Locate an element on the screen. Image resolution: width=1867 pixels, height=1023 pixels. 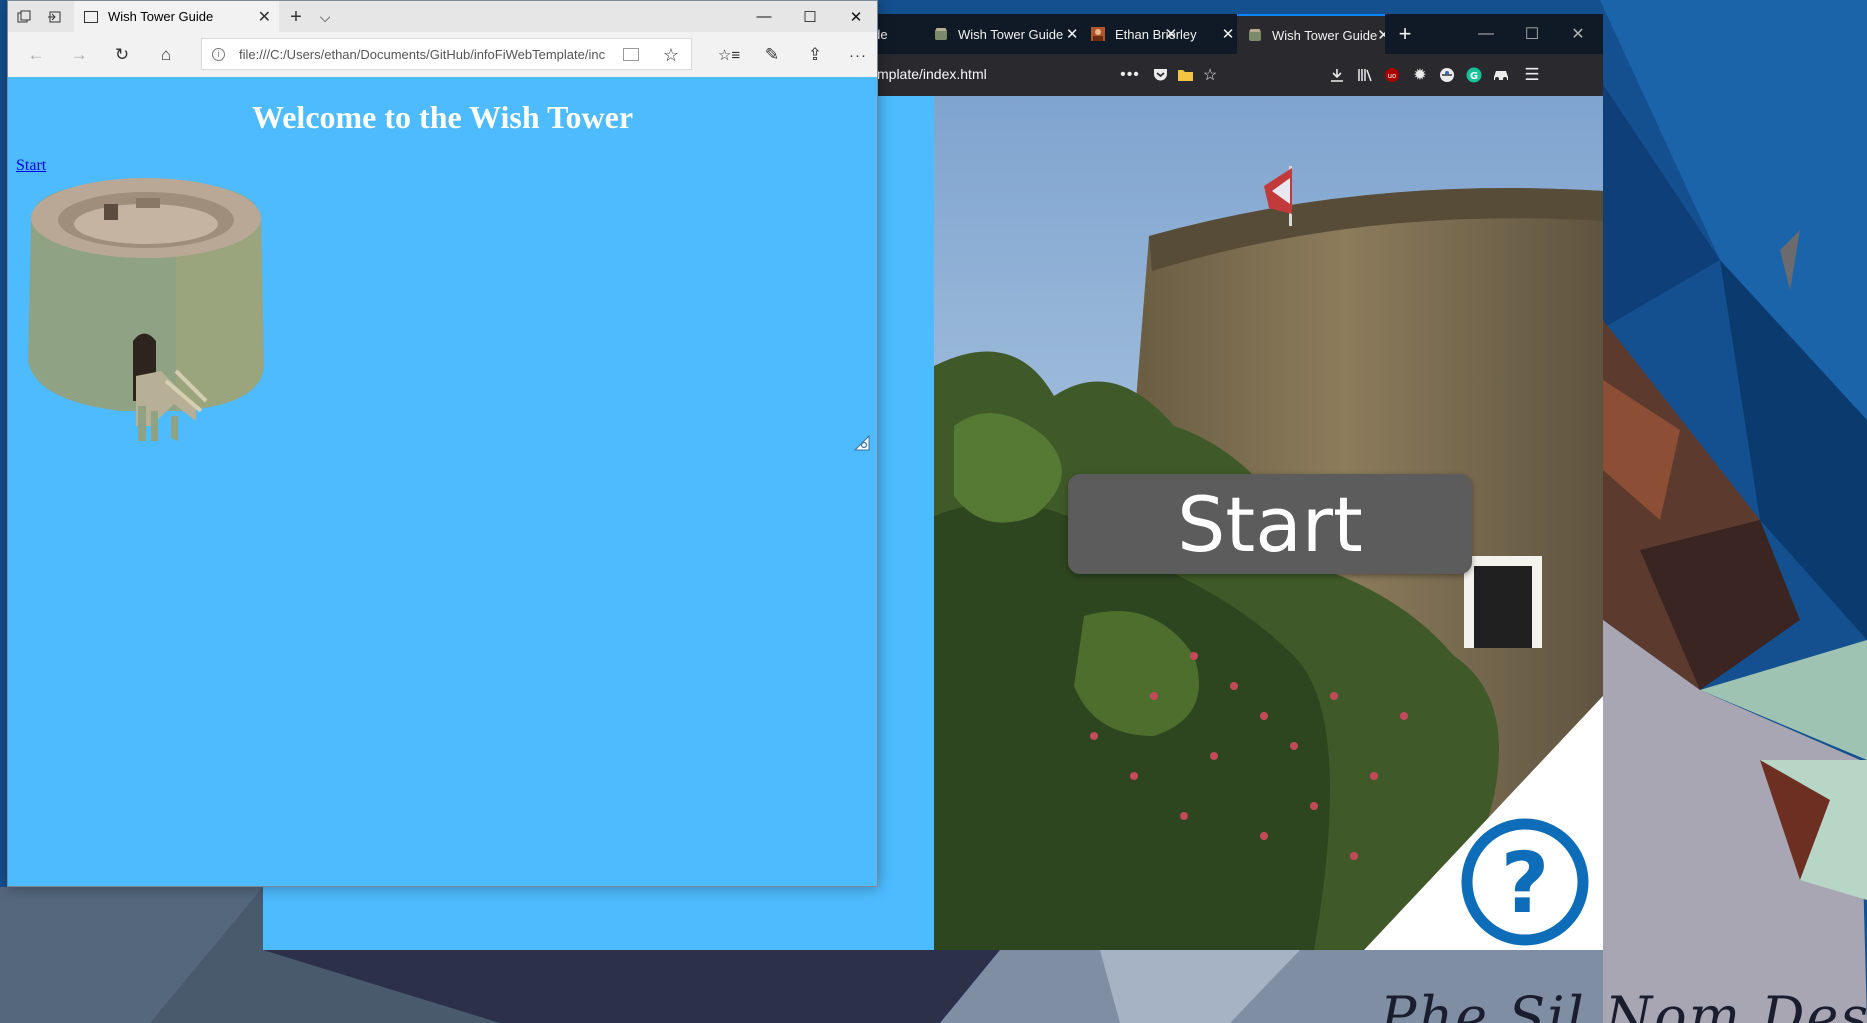
grammarly-icon: G is located at coordinates (1474, 75).